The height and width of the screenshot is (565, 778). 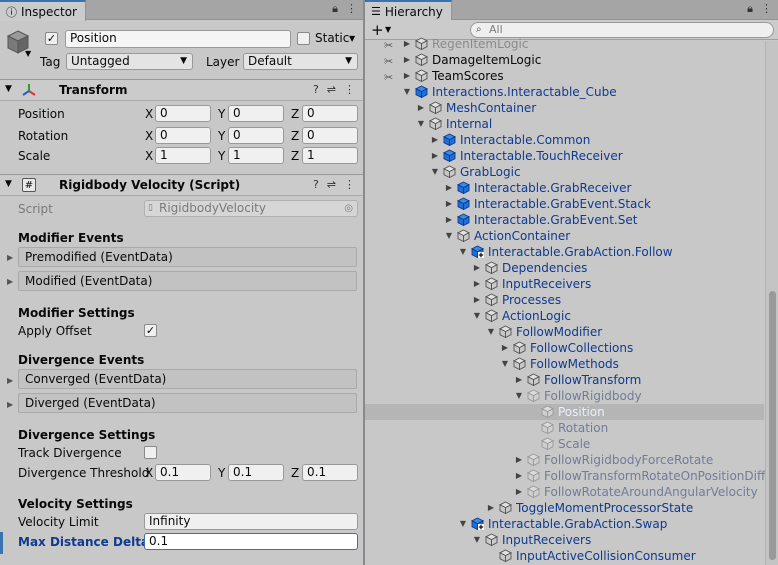 What do you see at coordinates (564, 316) in the screenshot?
I see `hierarchy-row: ▼ ActionLogic` at bounding box center [564, 316].